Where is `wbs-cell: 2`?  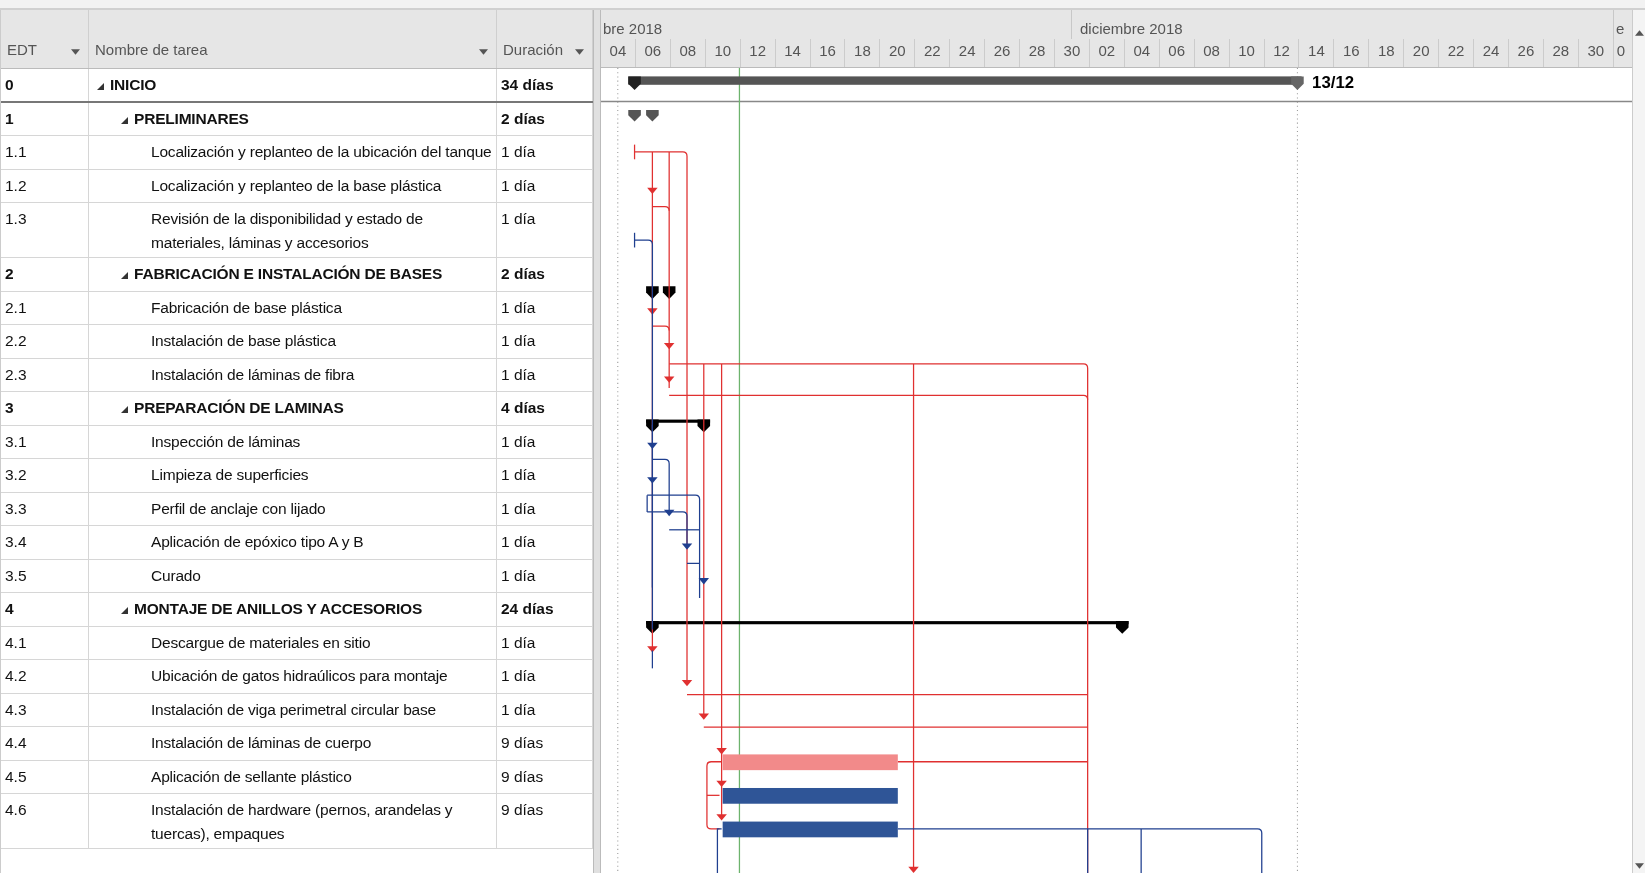 wbs-cell: 2 is located at coordinates (45, 274).